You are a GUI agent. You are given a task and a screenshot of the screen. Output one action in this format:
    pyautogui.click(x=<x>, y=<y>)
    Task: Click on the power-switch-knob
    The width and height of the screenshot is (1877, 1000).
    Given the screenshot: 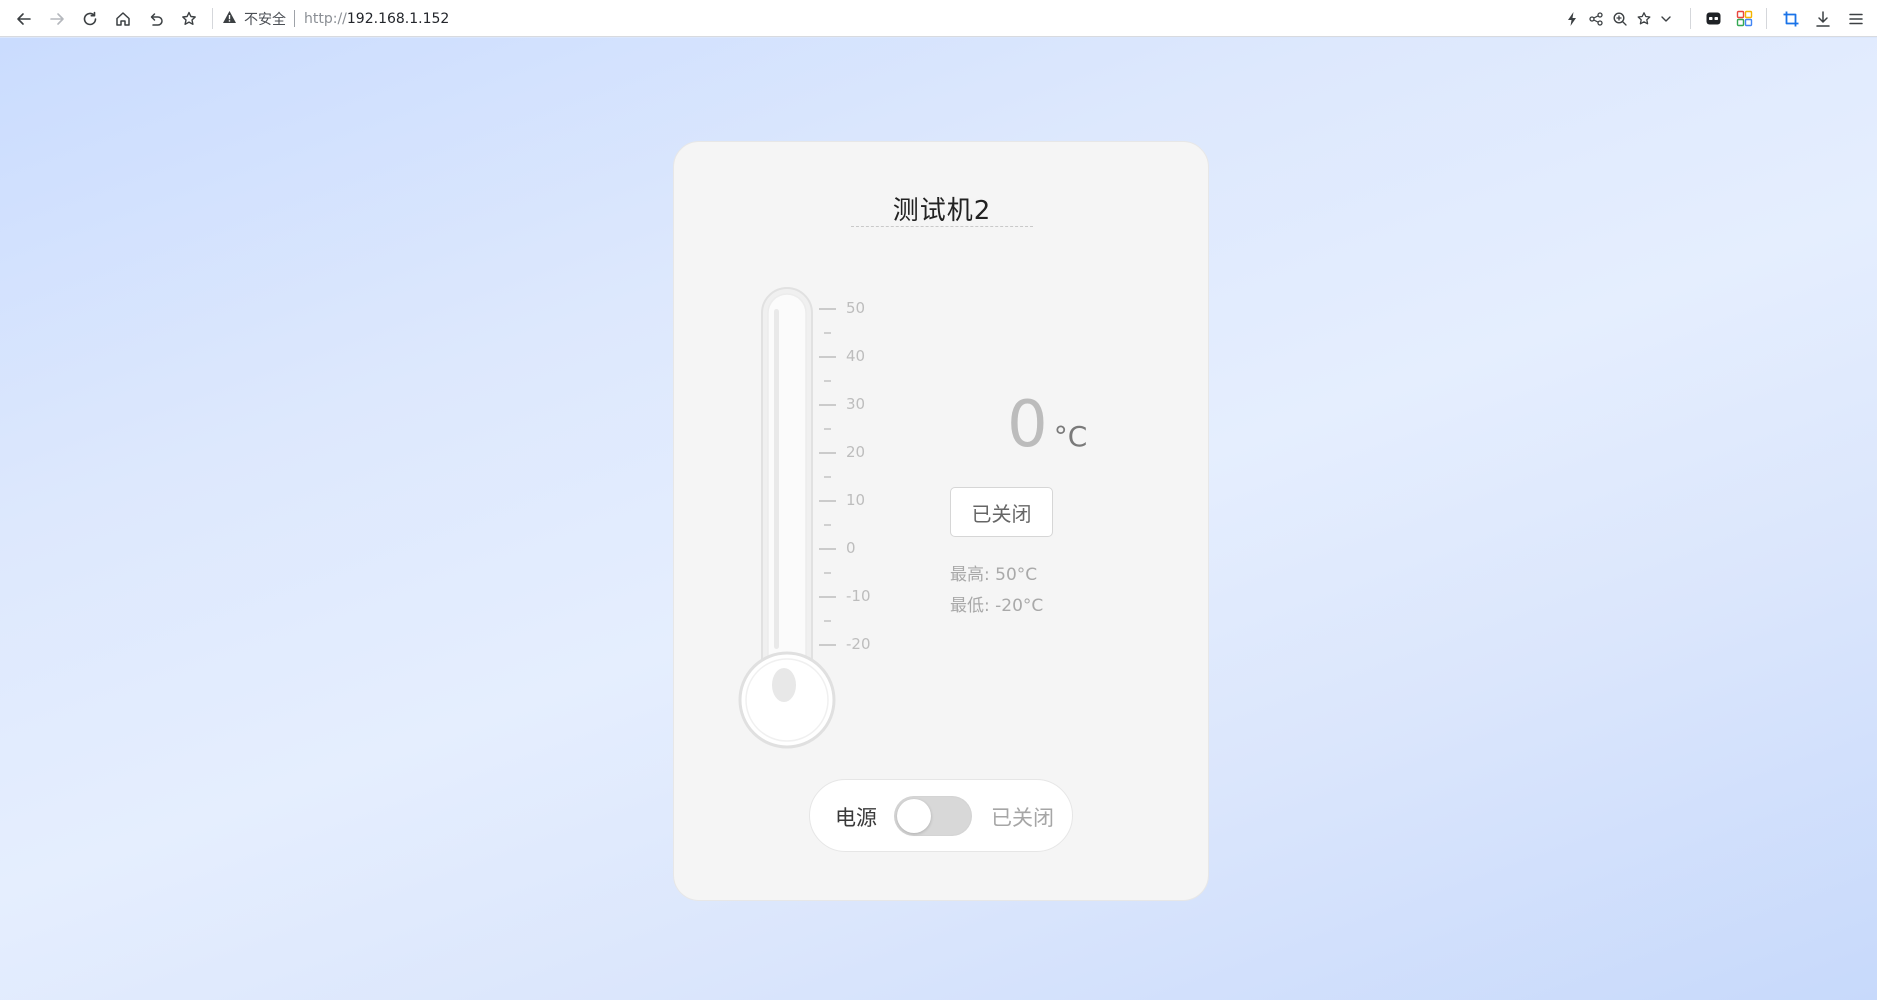 What is the action you would take?
    pyautogui.click(x=914, y=816)
    